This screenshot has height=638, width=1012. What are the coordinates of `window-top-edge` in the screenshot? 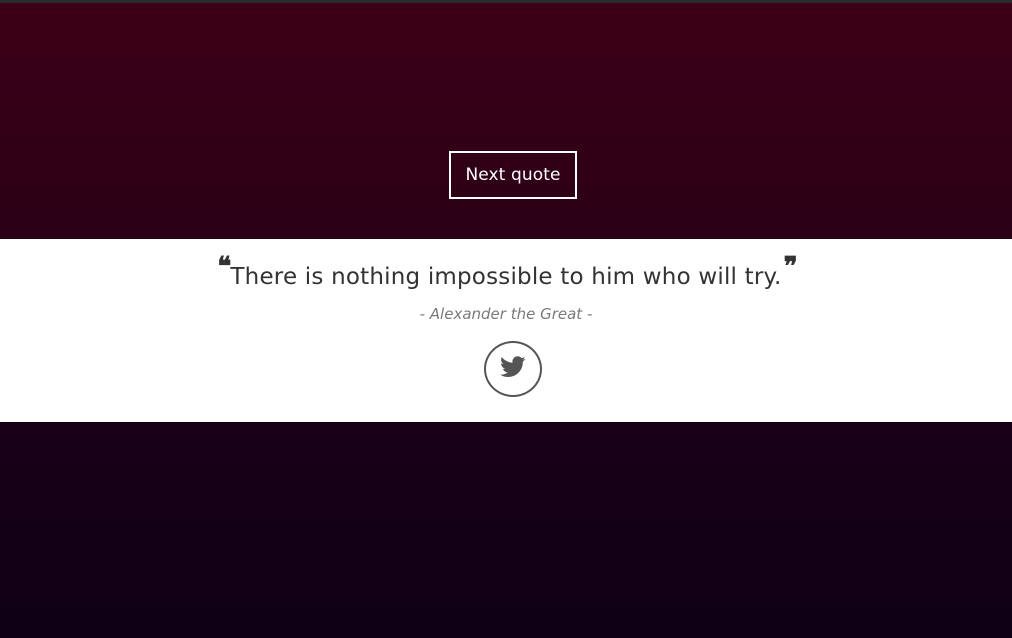 It's located at (506, 1).